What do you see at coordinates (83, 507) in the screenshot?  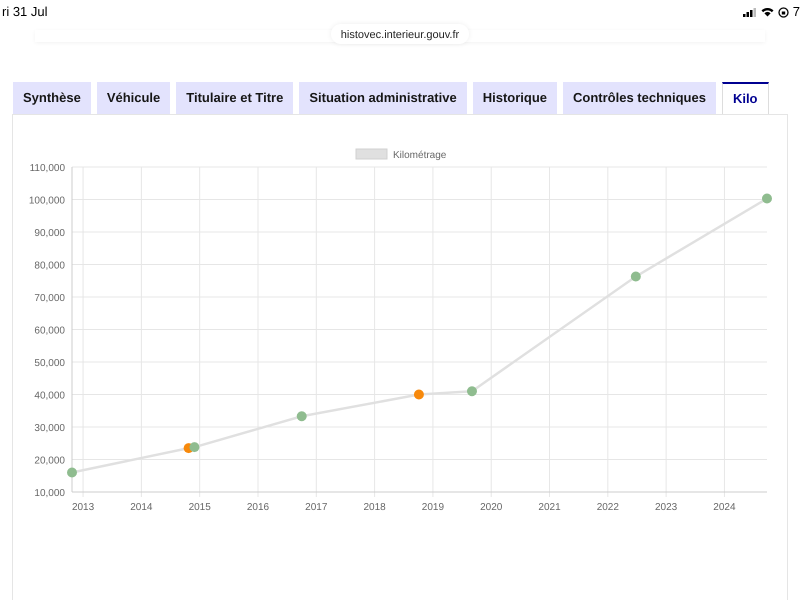 I see `x-tick-label: 2013` at bounding box center [83, 507].